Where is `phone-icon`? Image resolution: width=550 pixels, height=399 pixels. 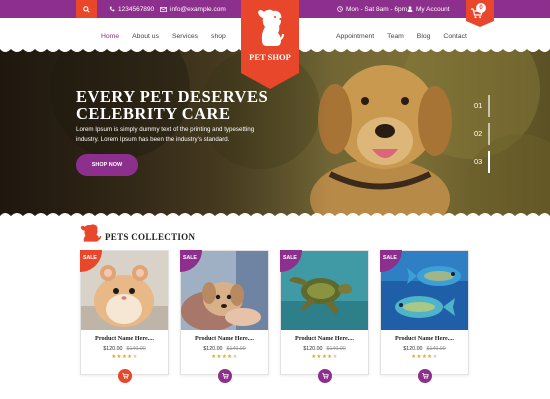 phone-icon is located at coordinates (112, 9).